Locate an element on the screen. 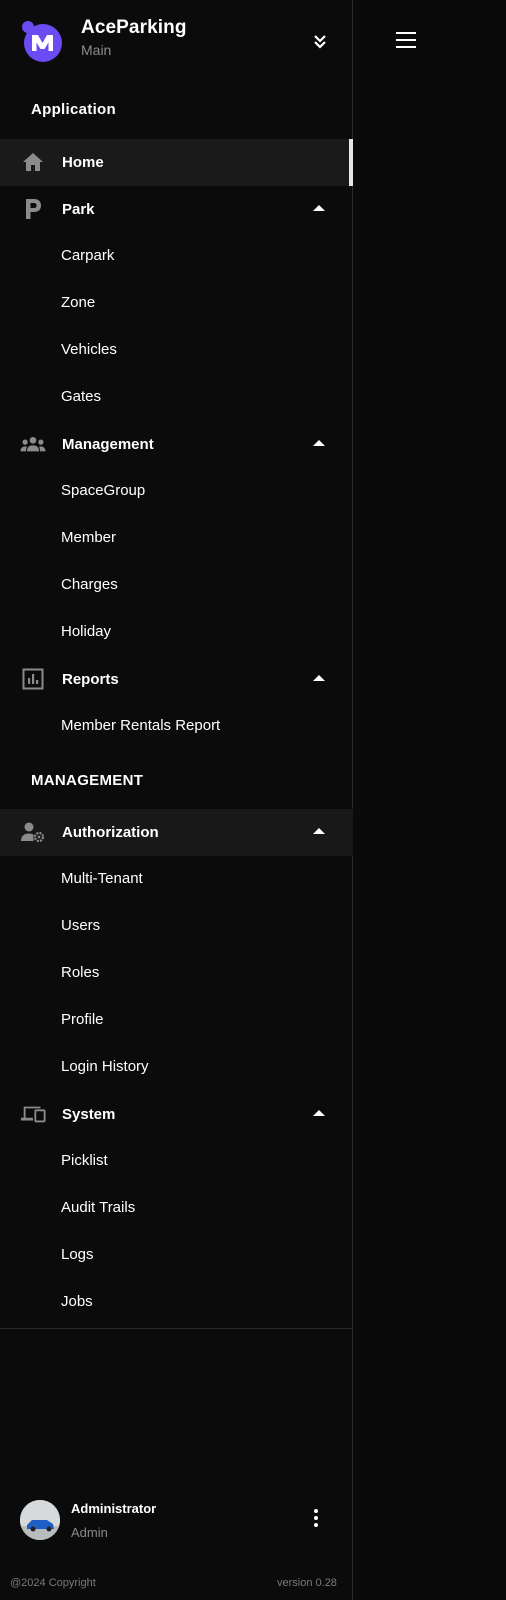 The height and width of the screenshot is (1600, 506). nav-label-park: Park is located at coordinates (78, 209).